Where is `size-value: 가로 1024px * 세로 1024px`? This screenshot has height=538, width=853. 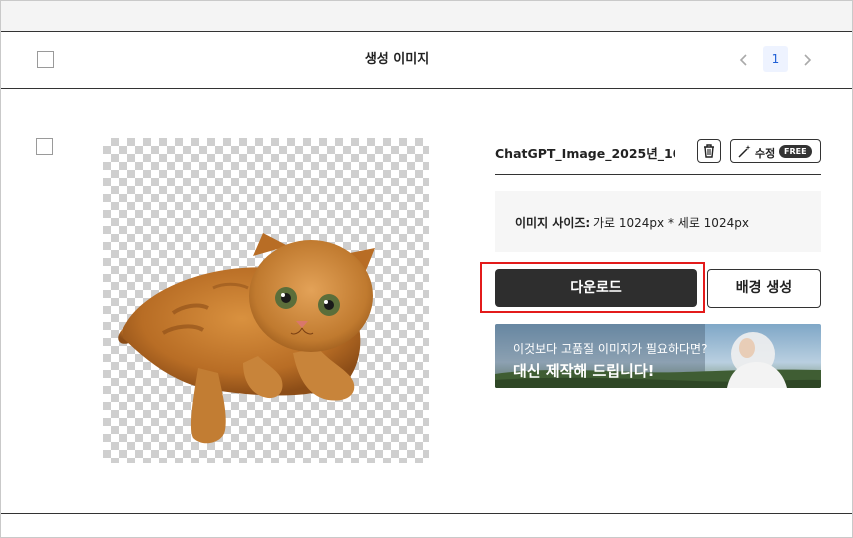
size-value: 가로 1024px * 세로 1024px is located at coordinates (671, 223).